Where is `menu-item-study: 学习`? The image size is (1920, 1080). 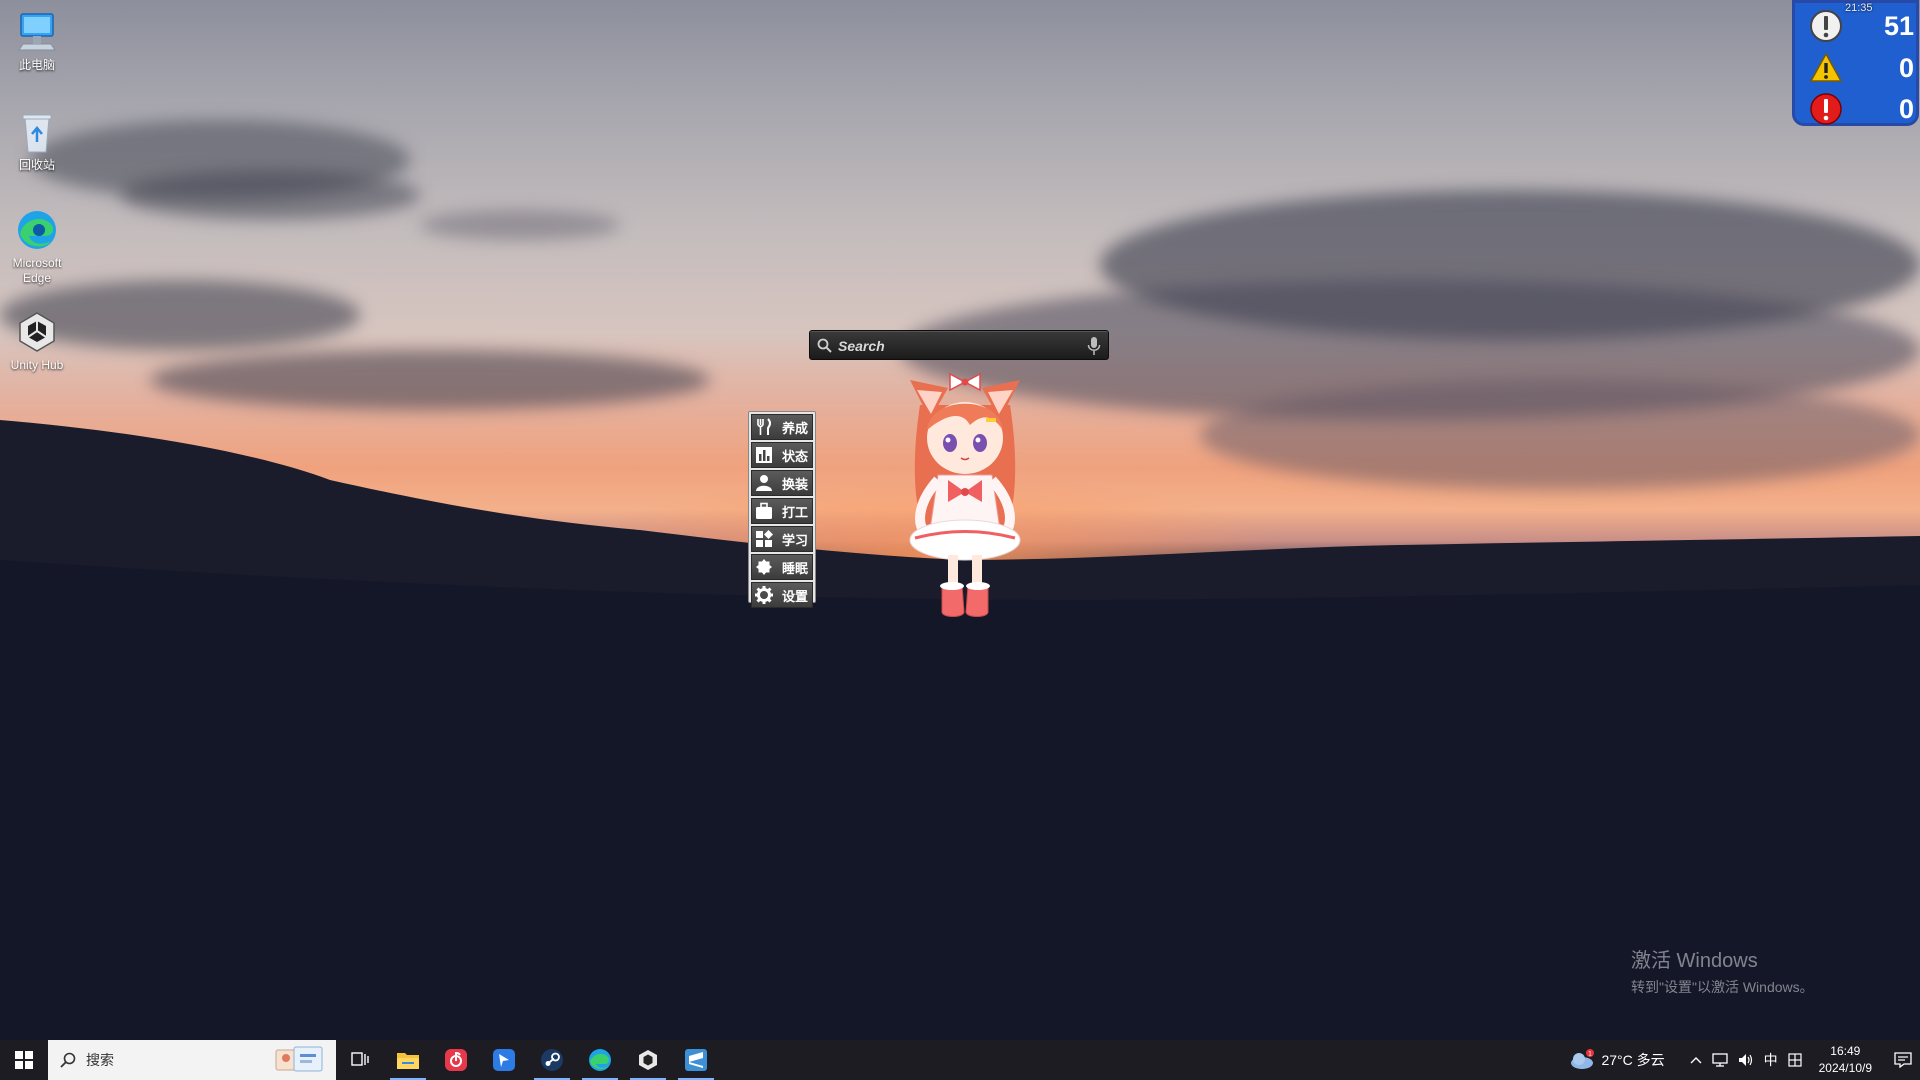 menu-item-study: 学习 is located at coordinates (782, 539).